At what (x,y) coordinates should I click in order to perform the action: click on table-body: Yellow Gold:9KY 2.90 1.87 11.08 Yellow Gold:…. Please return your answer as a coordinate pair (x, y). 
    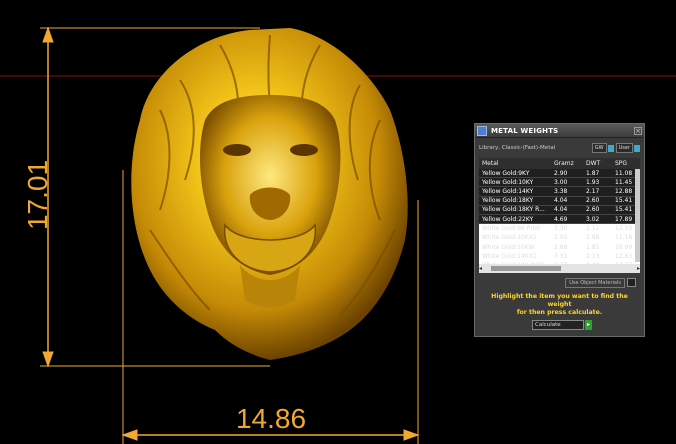
    Looking at the image, I should click on (559, 219).